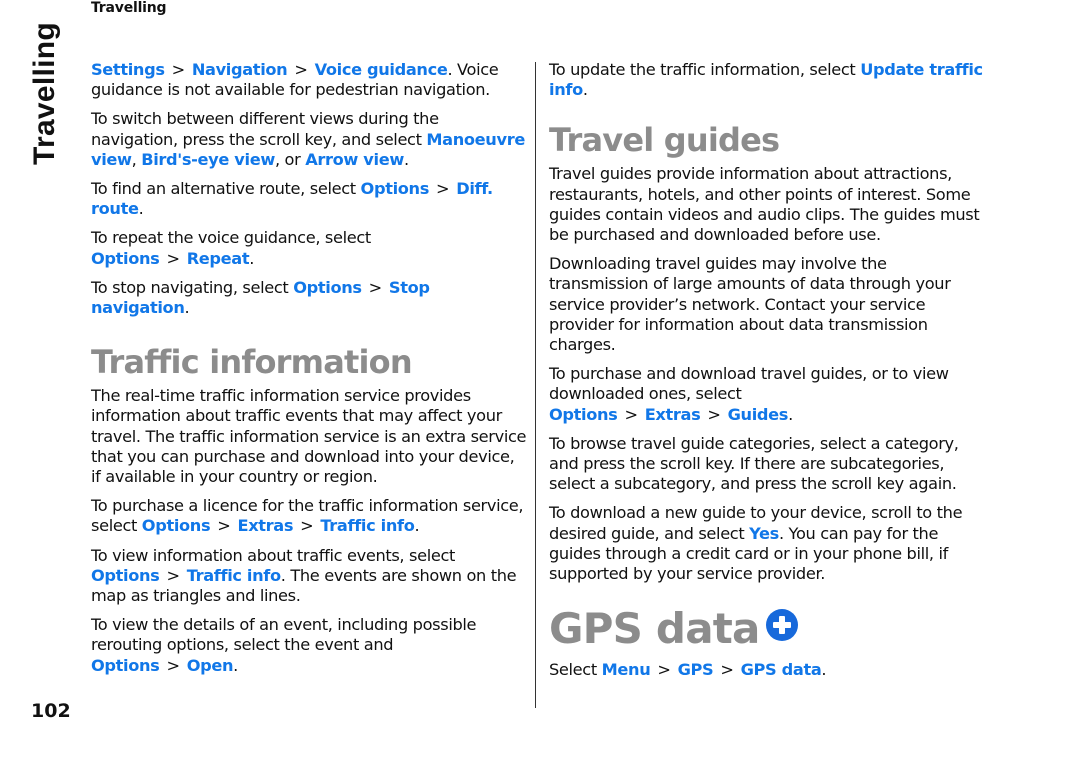  What do you see at coordinates (575, 670) in the screenshot?
I see `text: Select` at bounding box center [575, 670].